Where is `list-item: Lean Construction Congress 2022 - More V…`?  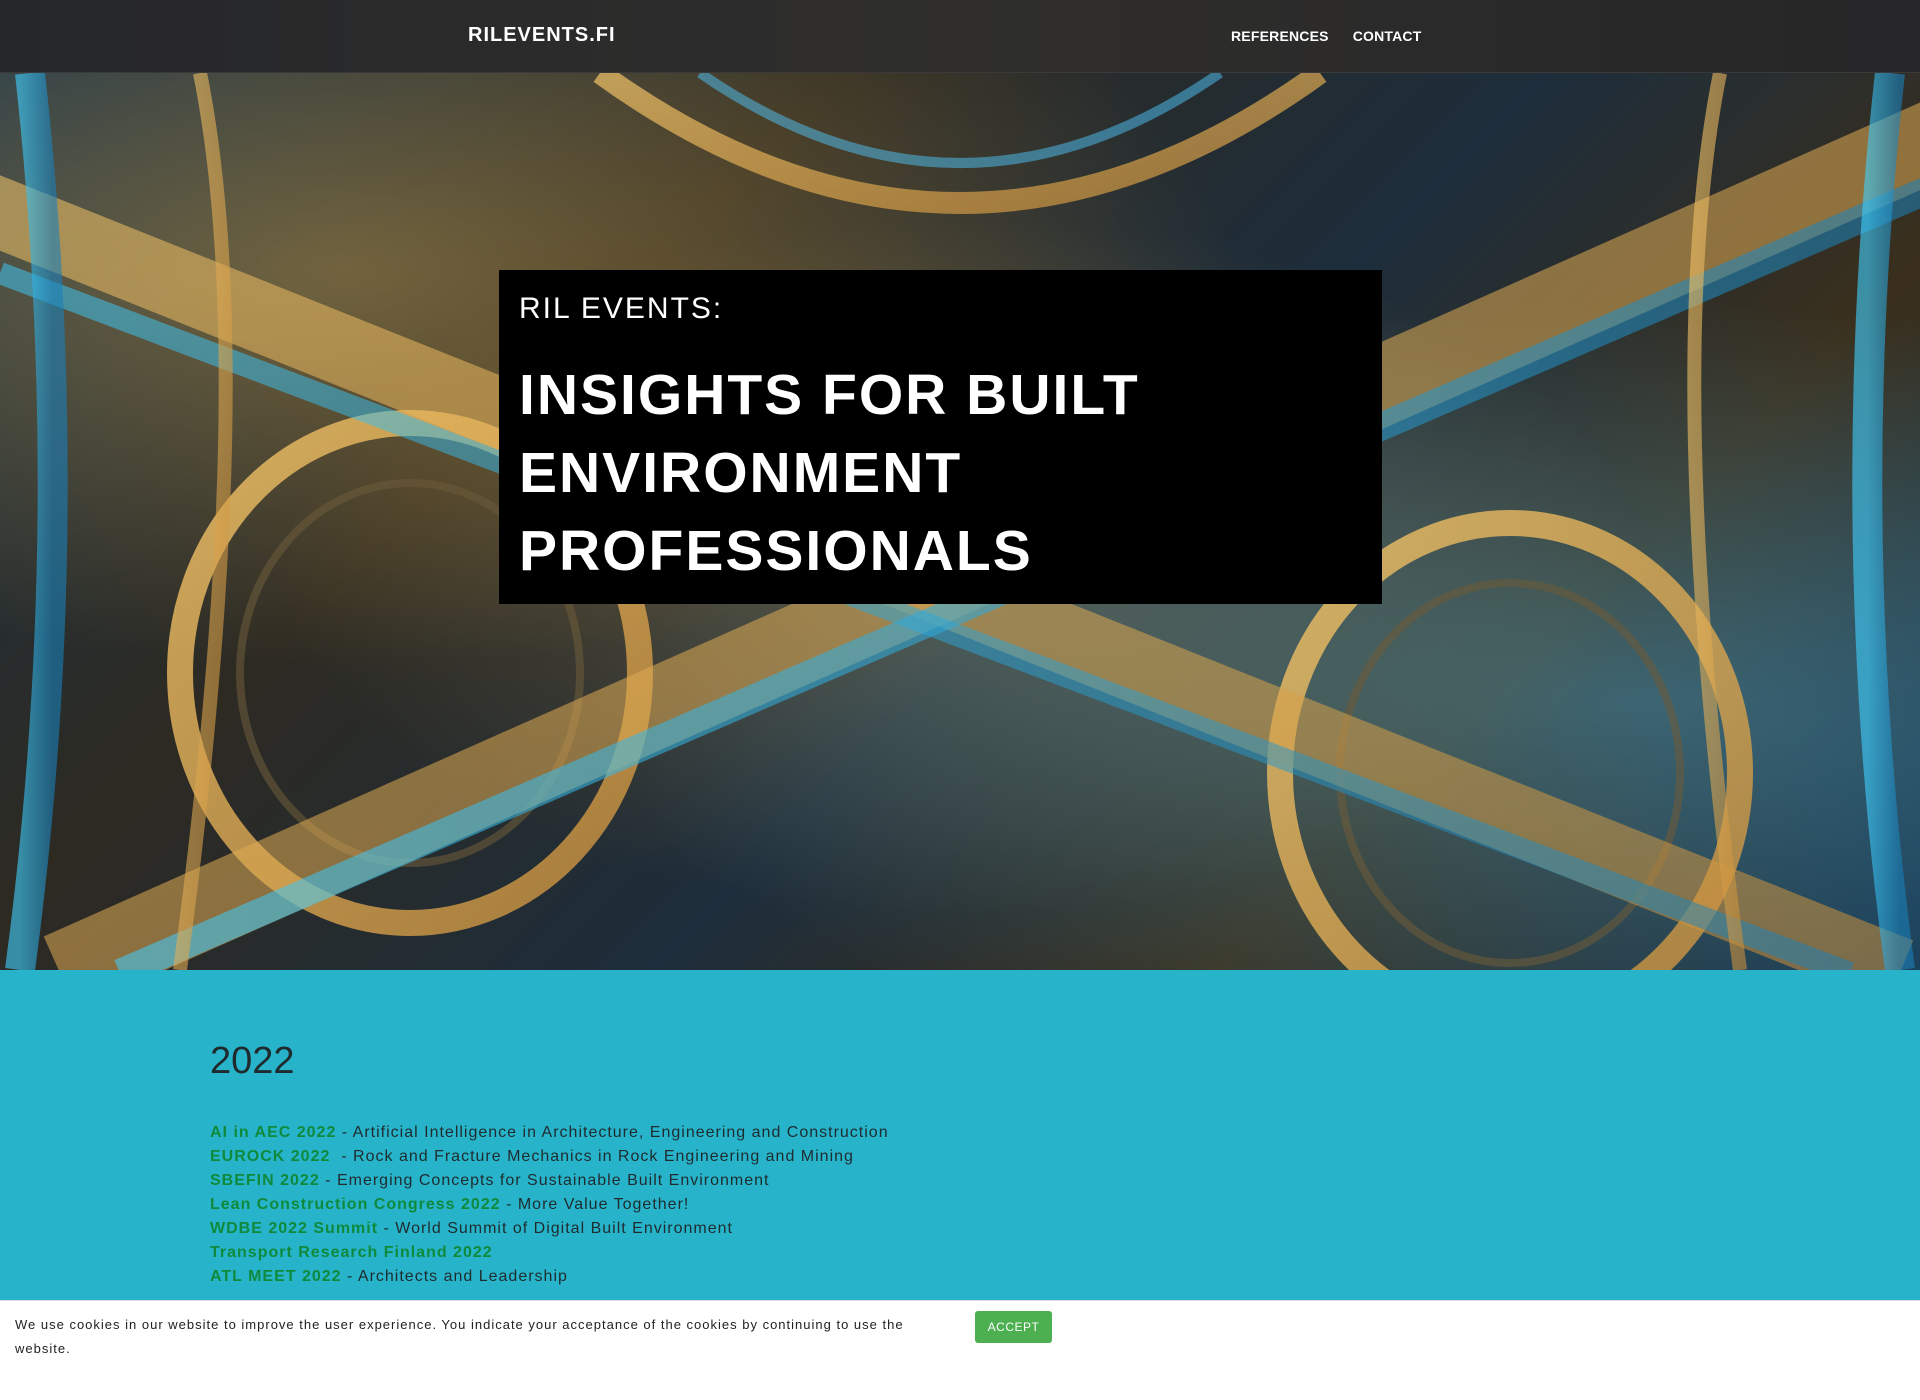
list-item: Lean Construction Congress 2022 - More V… is located at coordinates (960, 1205).